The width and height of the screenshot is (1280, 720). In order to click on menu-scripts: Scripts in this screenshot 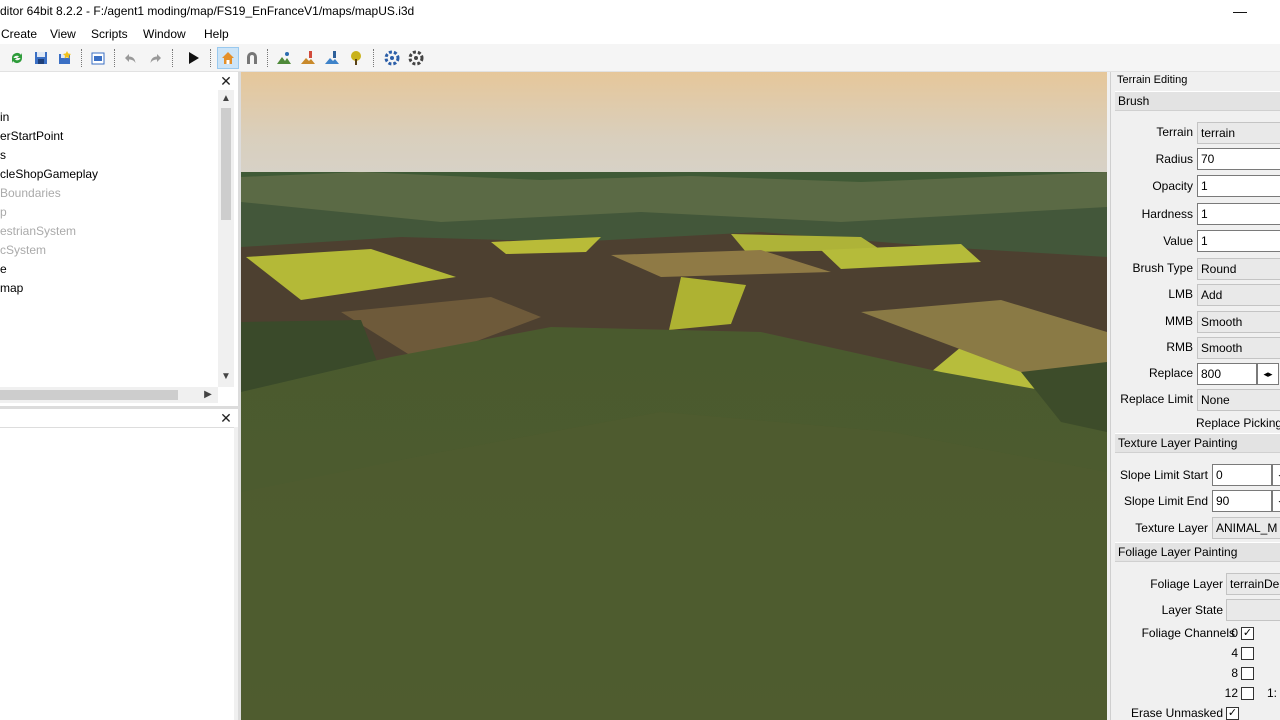, I will do `click(109, 34)`.